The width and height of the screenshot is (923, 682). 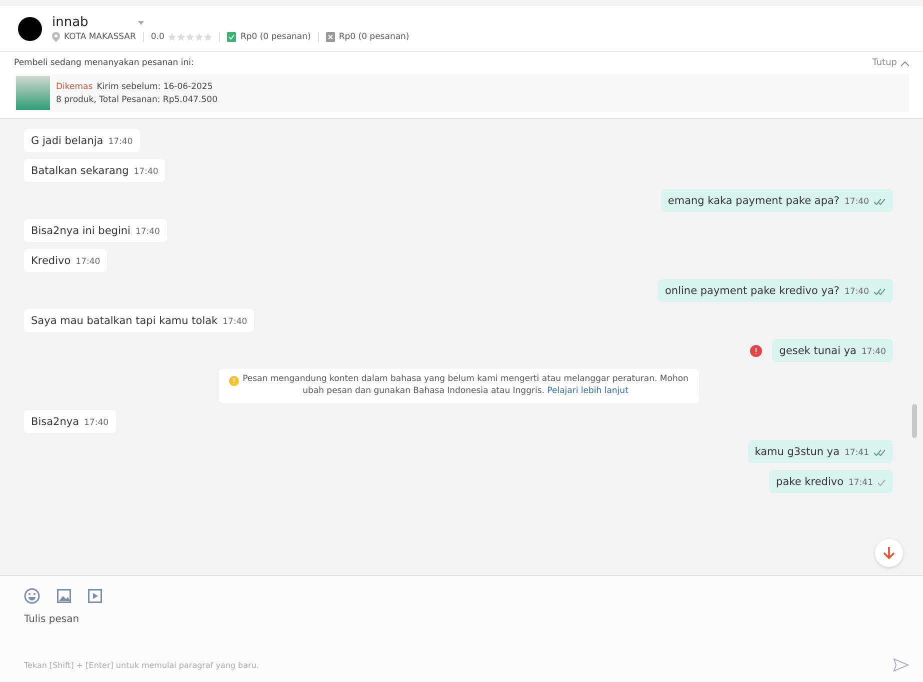 I want to click on clipboard-check-icon, so click(x=231, y=37).